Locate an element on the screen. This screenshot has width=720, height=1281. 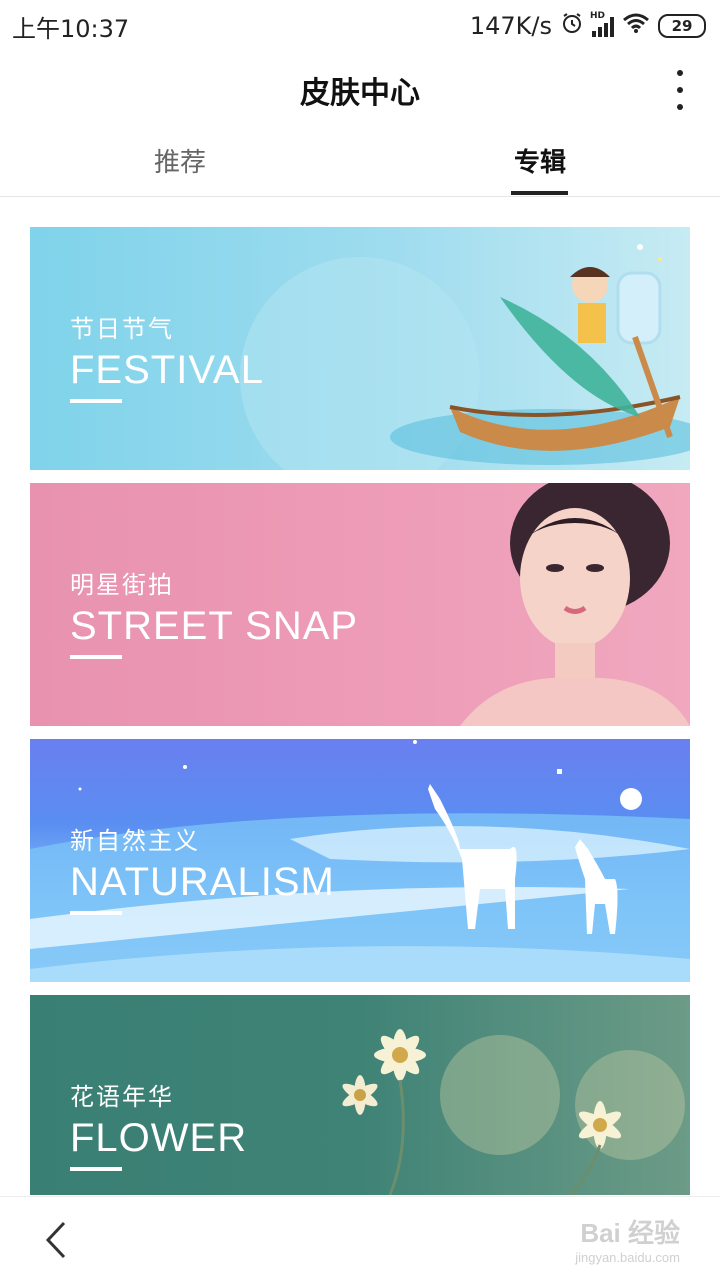
back-icon is located at coordinates (56, 1240).